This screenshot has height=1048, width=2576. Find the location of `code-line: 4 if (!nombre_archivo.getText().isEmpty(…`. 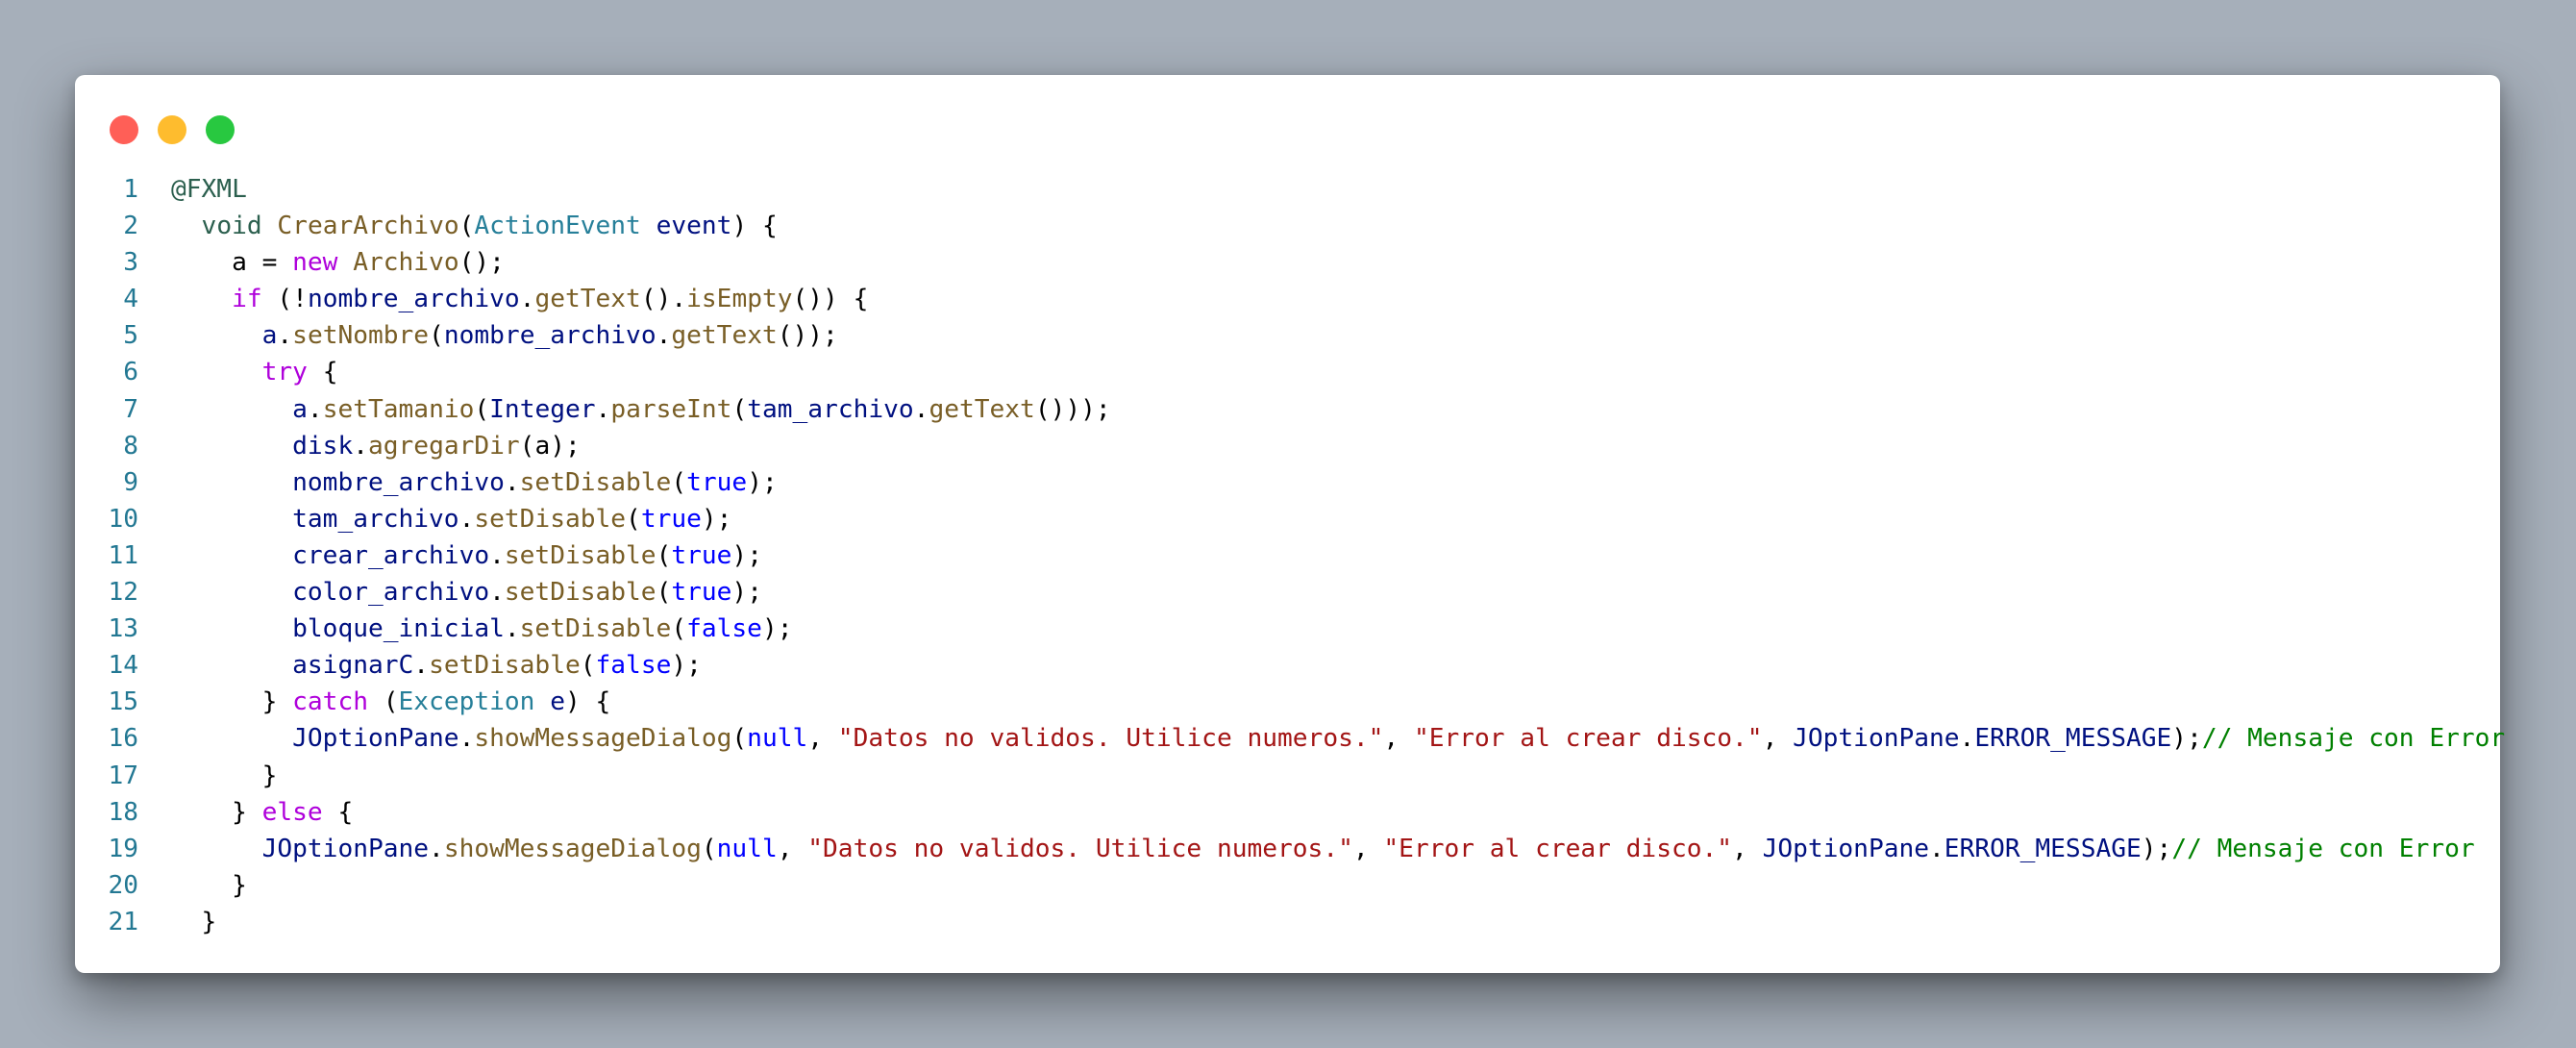

code-line: 4 if (!nombre_archivo.getText().isEmpty(… is located at coordinates (1290, 299).